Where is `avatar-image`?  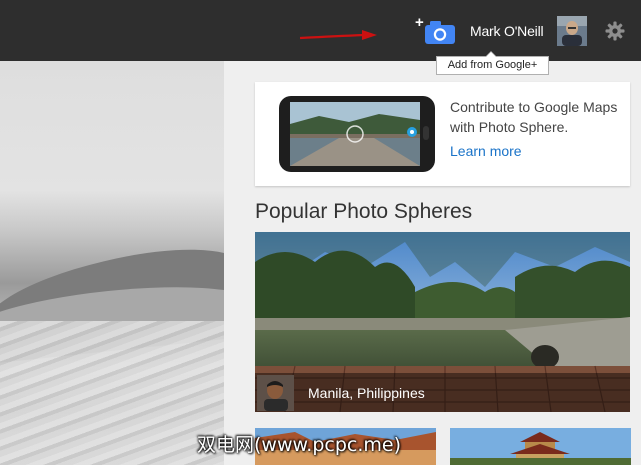 avatar-image is located at coordinates (572, 31).